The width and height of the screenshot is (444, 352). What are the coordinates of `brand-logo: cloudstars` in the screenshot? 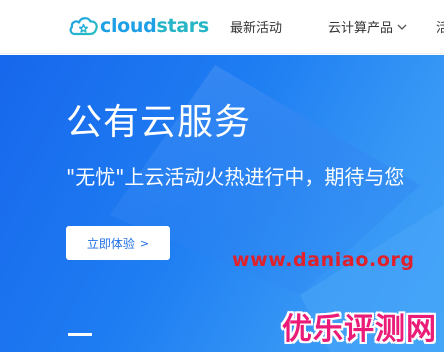 It's located at (138, 26).